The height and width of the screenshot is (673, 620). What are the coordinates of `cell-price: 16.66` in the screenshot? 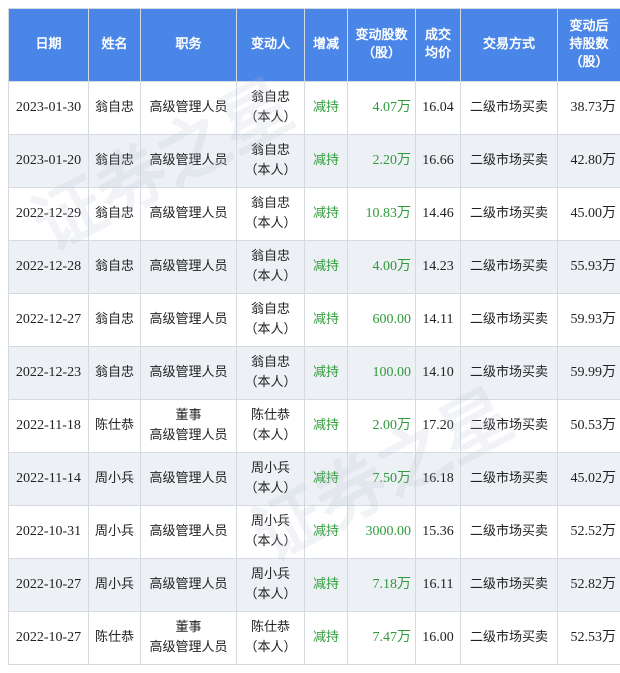 It's located at (438, 161).